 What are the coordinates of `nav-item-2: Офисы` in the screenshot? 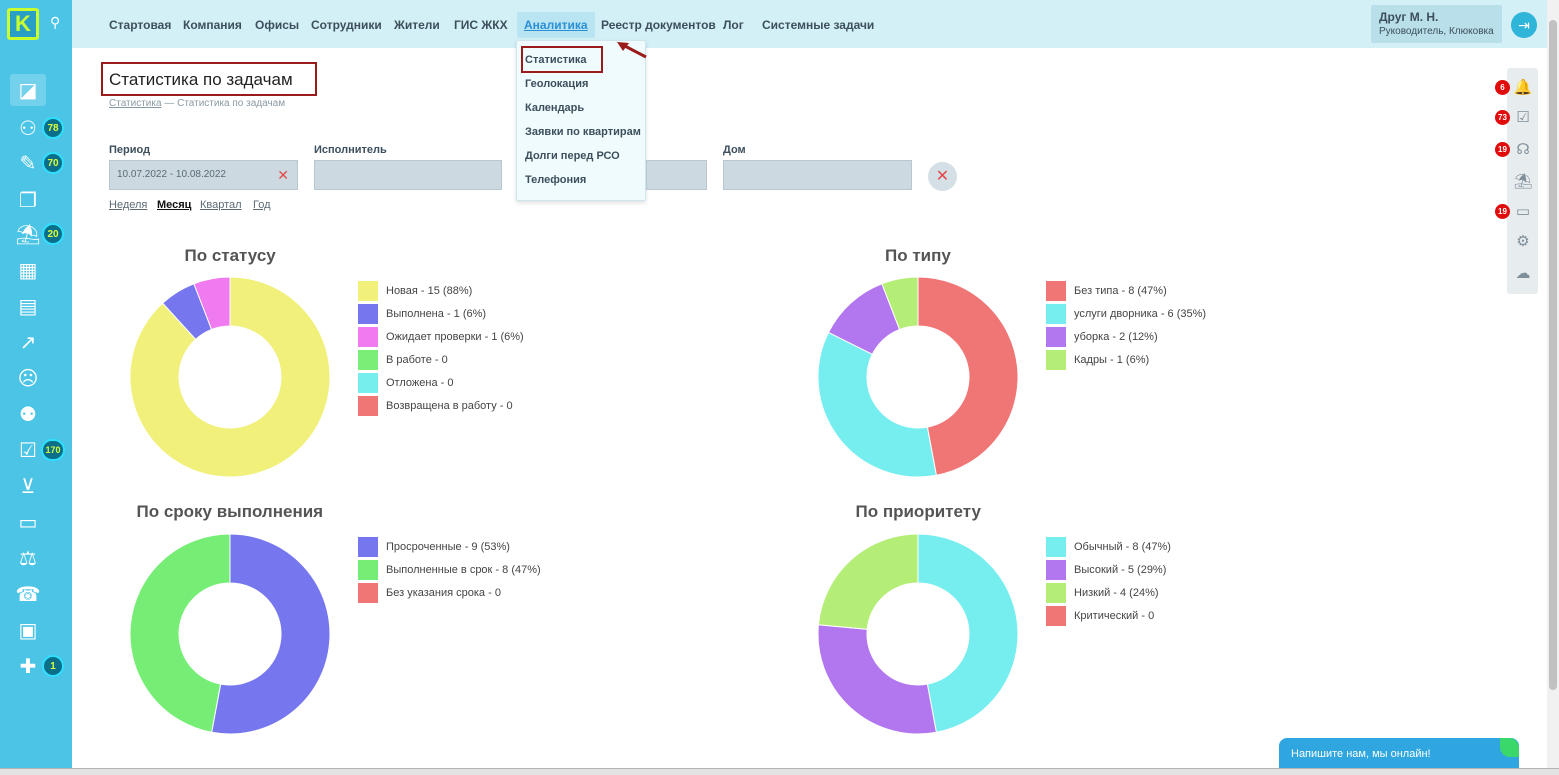 It's located at (277, 25).